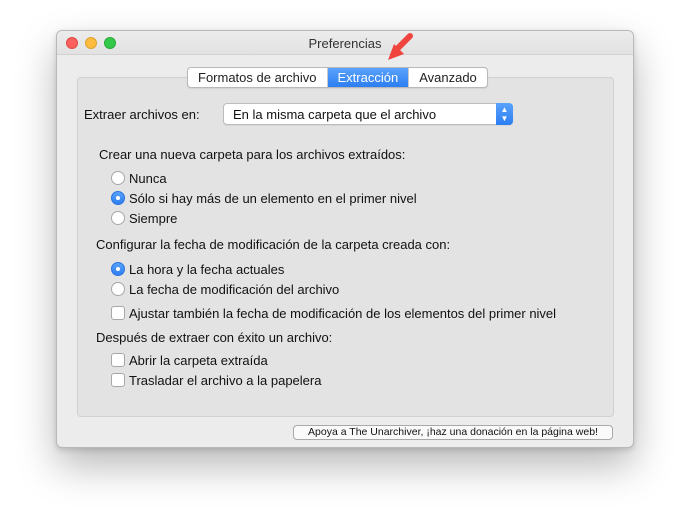 The image size is (689, 528). I want to click on window-title: Preferencias, so click(345, 43).